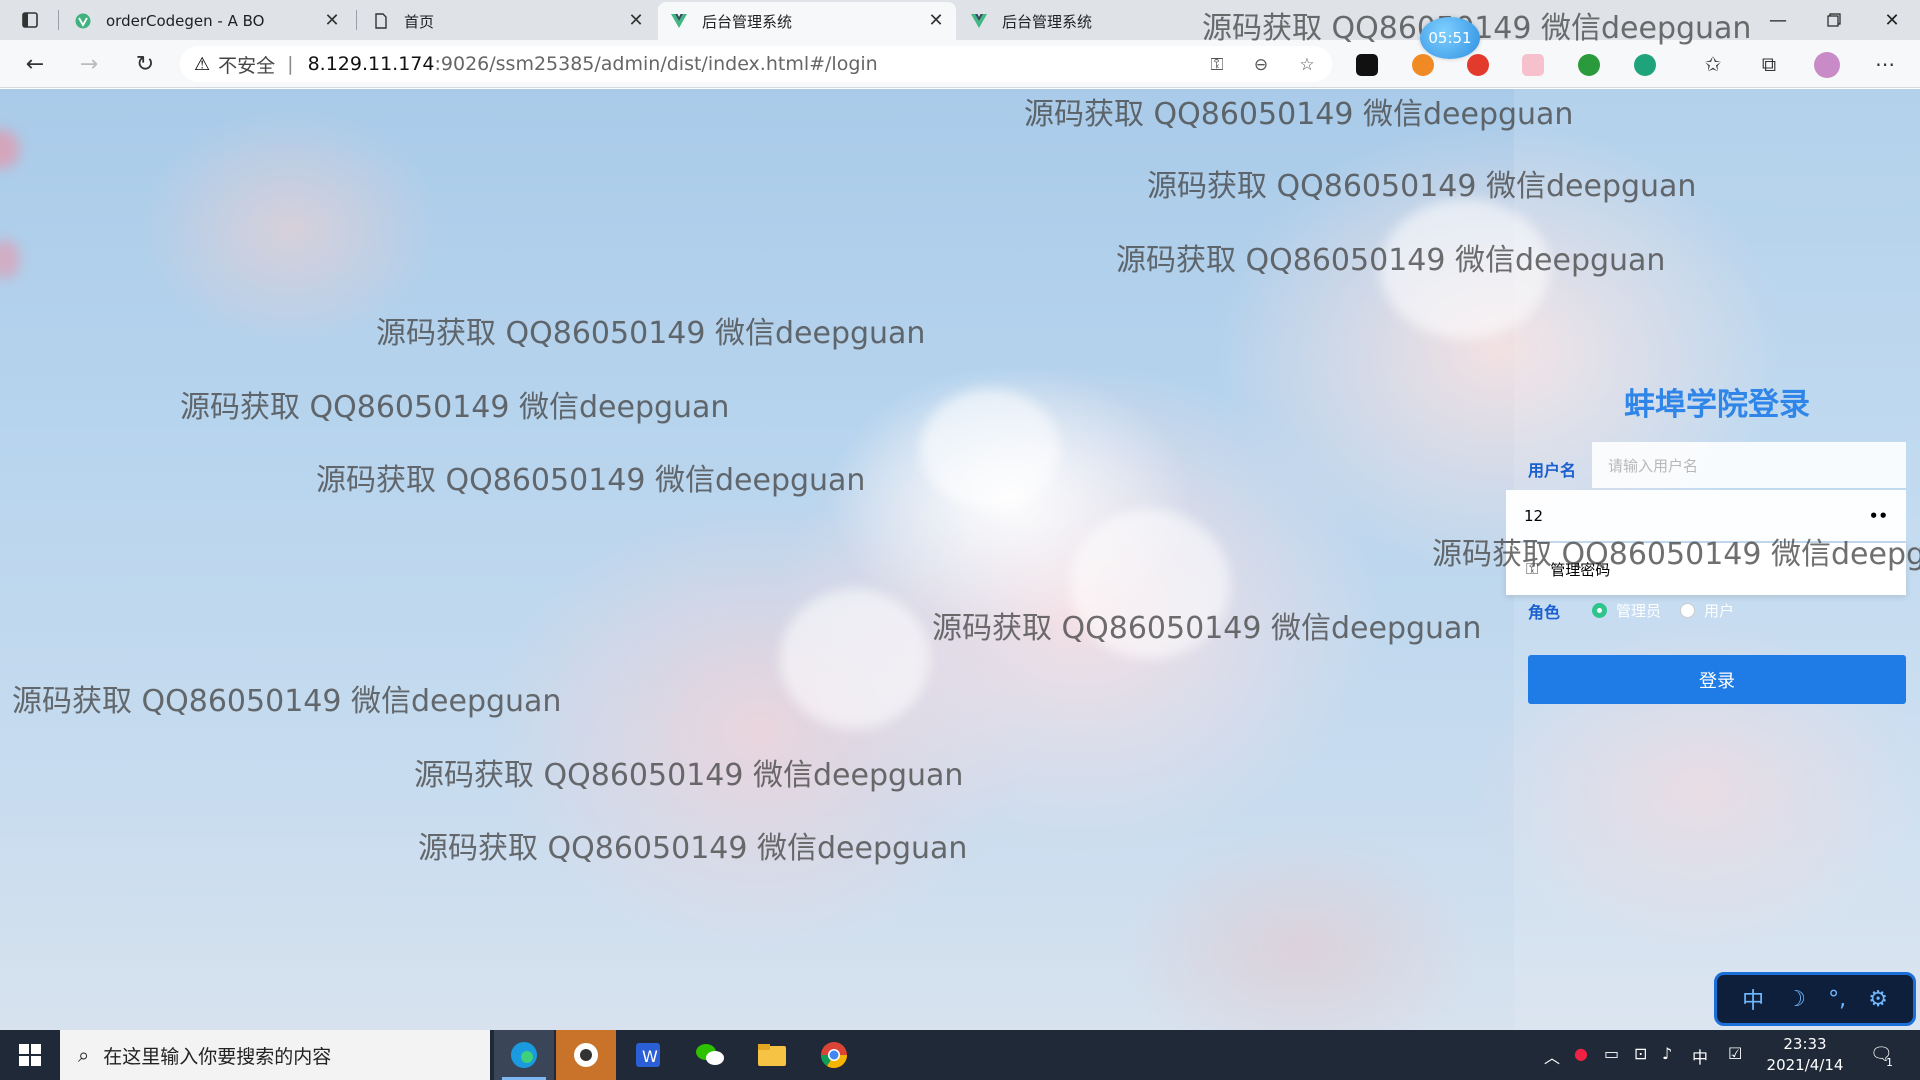 The width and height of the screenshot is (1920, 1080). I want to click on profile-avatar, so click(1827, 65).